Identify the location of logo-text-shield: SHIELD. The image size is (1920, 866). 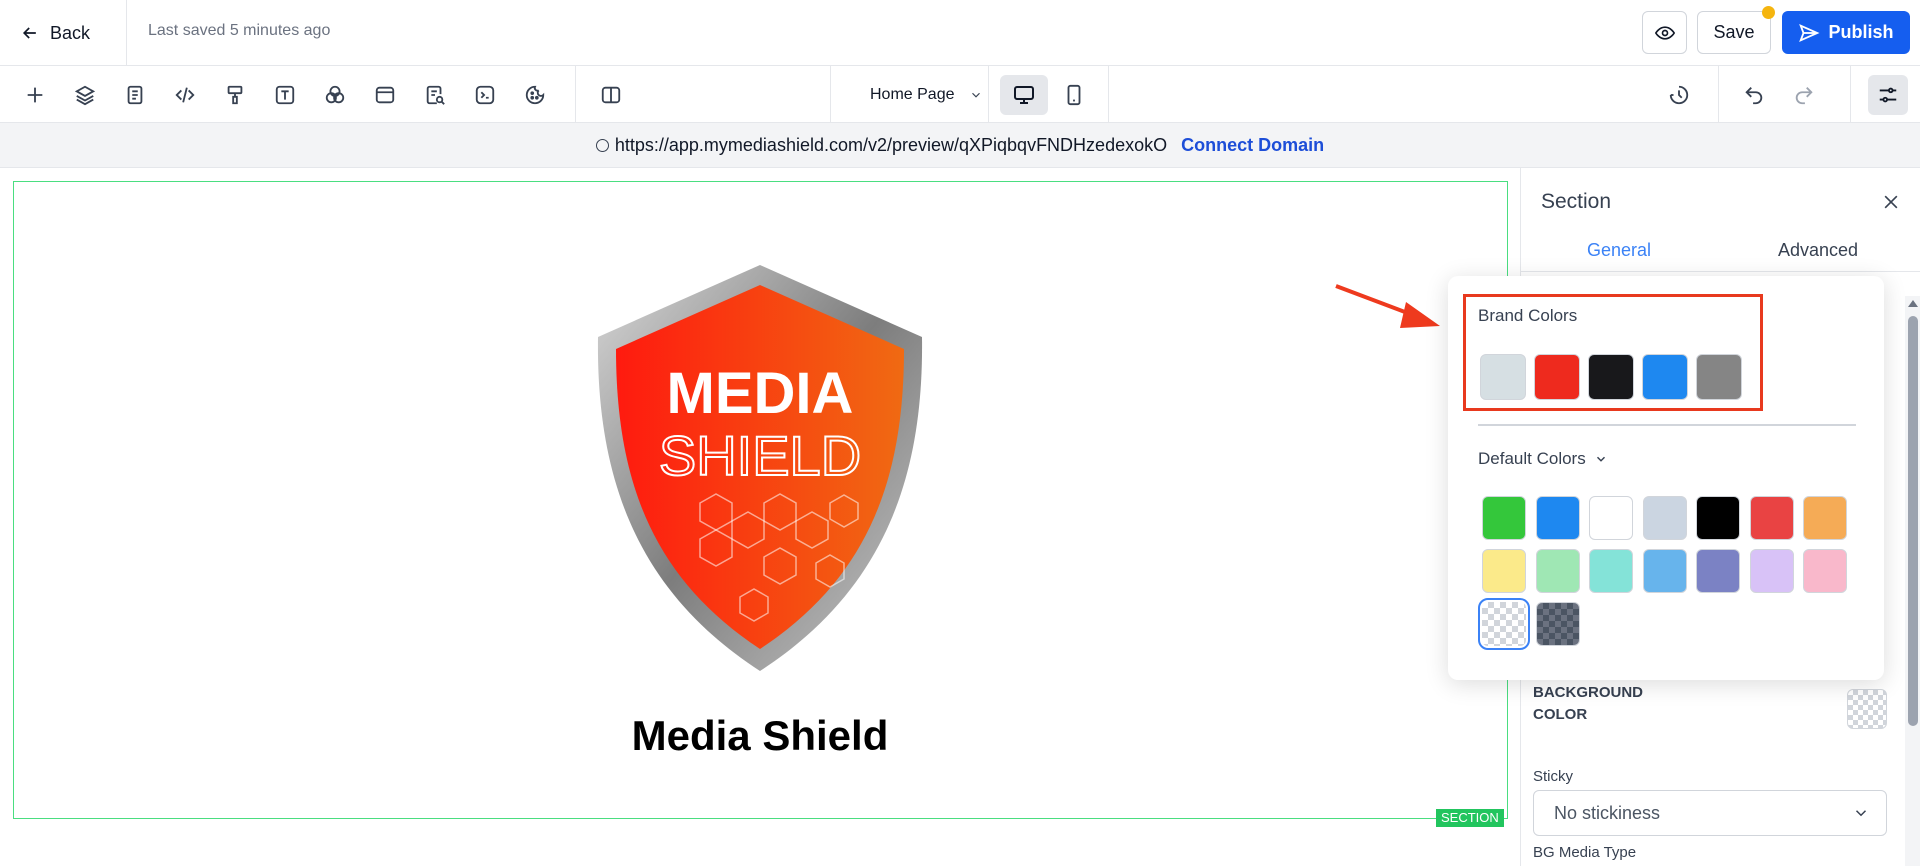
(760, 455).